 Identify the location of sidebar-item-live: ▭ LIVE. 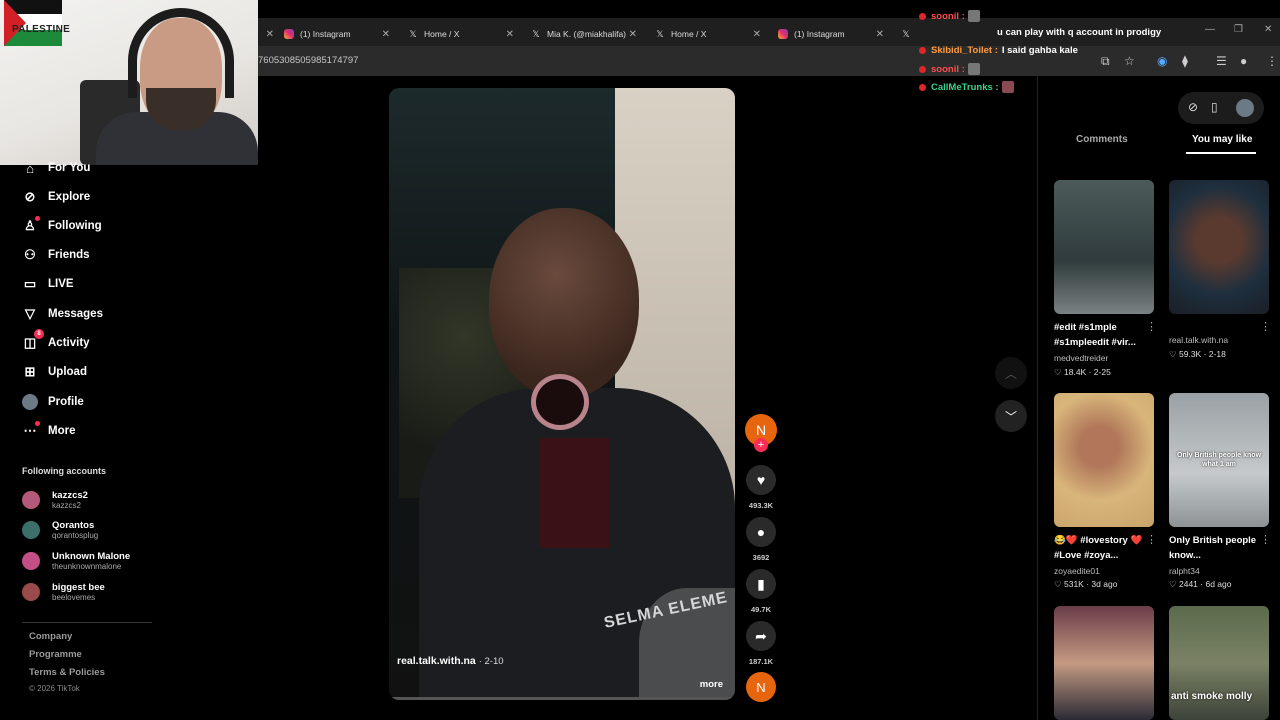
(48, 284).